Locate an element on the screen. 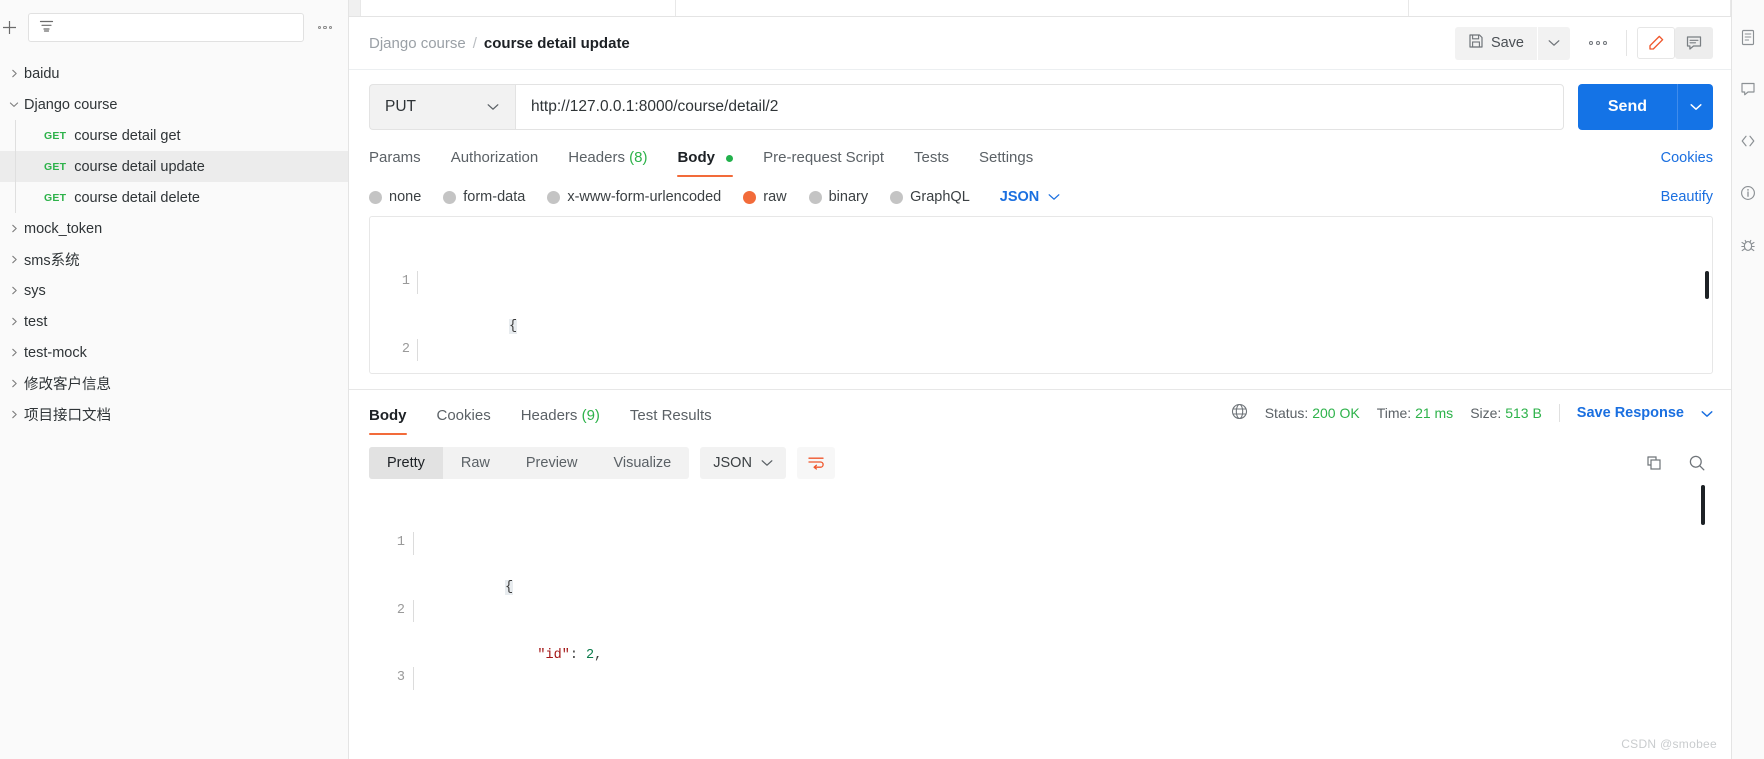  sidebar-item-sys: sys is located at coordinates (174, 290).